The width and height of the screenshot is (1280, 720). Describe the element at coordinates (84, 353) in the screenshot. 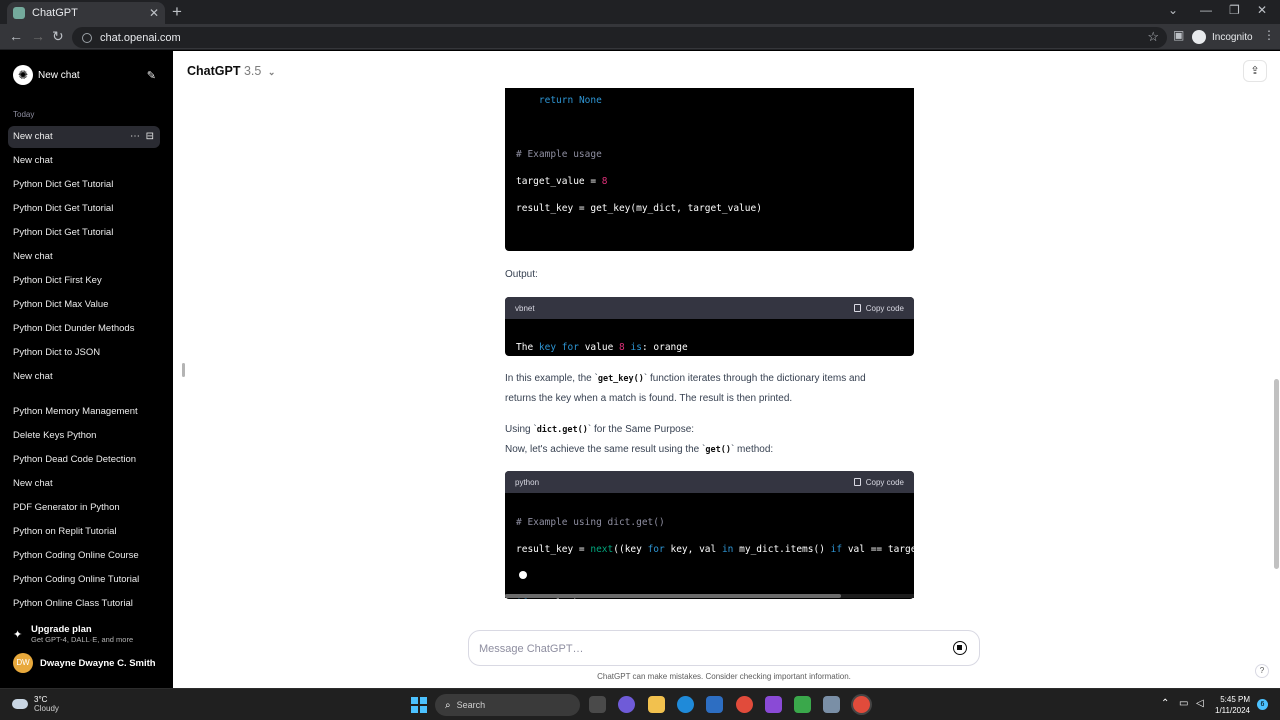

I see `sidebar-history-item: Python Dict to JSON` at that location.